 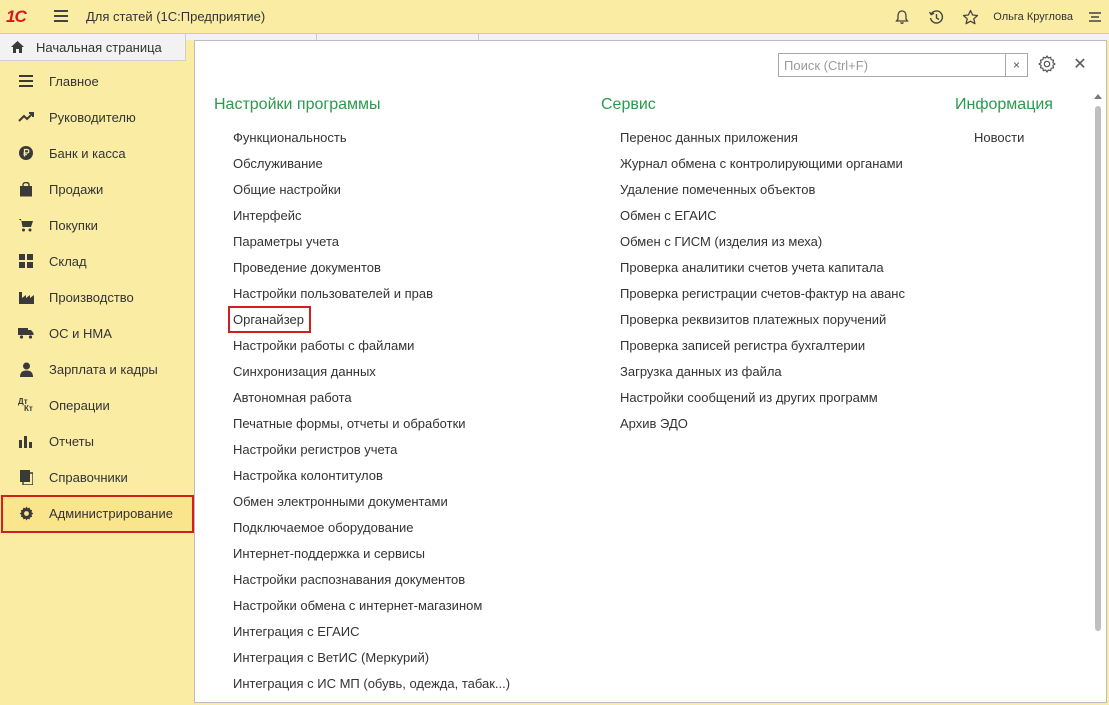 I want to click on sidebar-item-salary: Зарплата и кадры, so click(x=97, y=369).